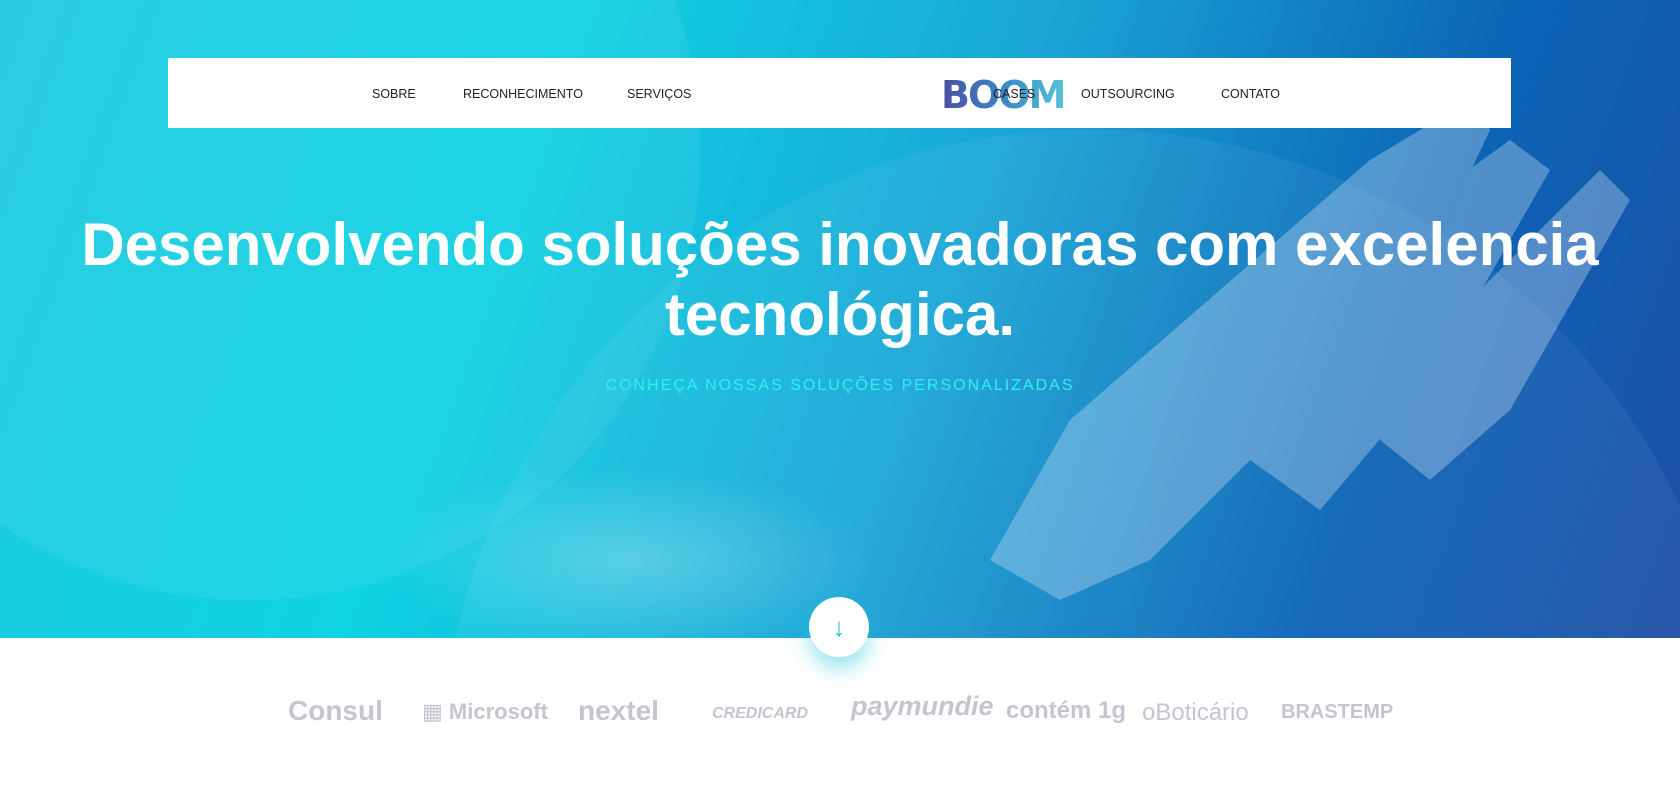 The image size is (1680, 787). What do you see at coordinates (498, 711) in the screenshot?
I see `client-name: Microsoft` at bounding box center [498, 711].